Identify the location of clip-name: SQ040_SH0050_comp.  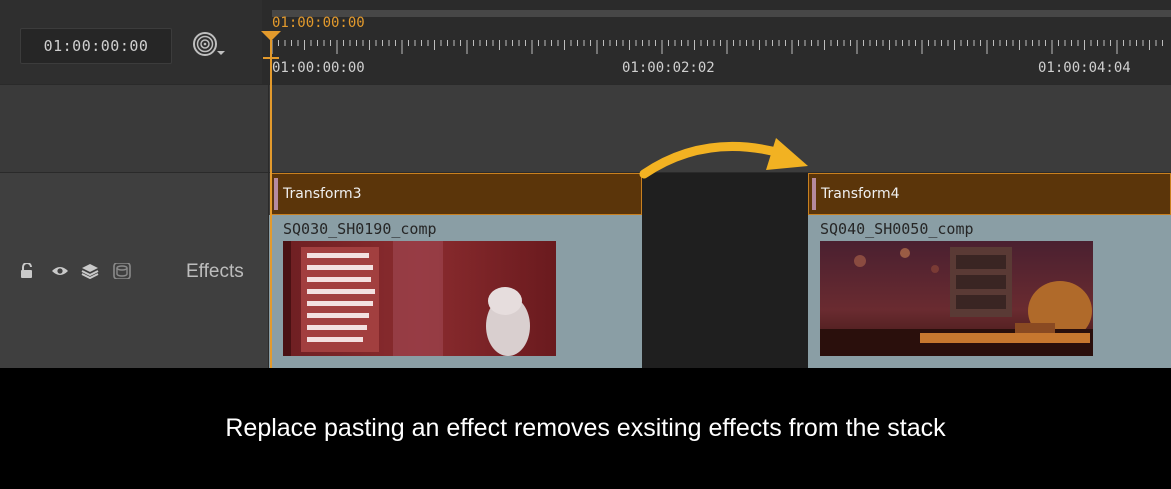
(897, 229).